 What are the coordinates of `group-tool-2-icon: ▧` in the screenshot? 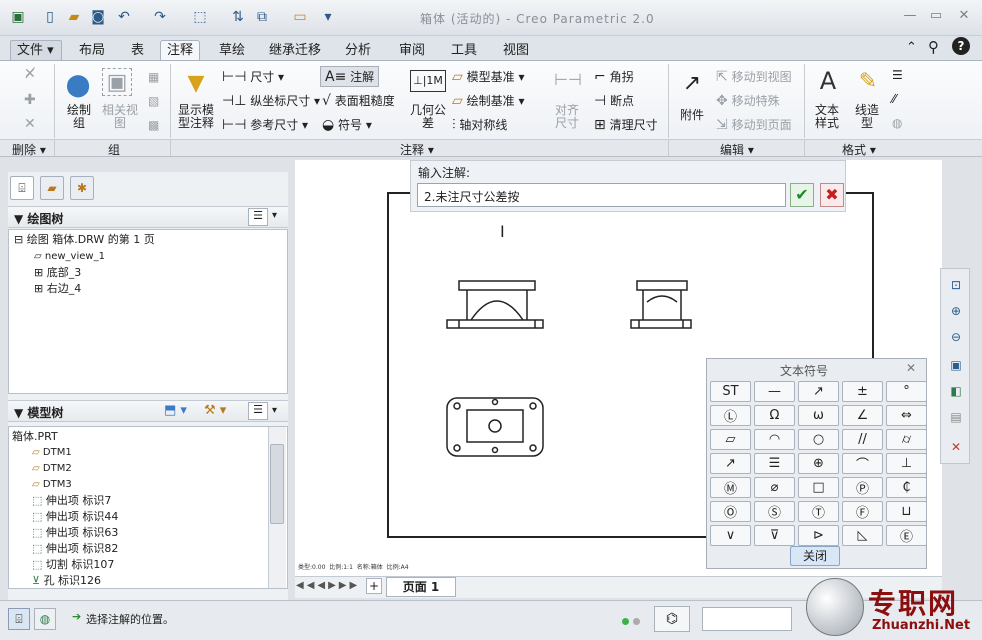 It's located at (153, 101).